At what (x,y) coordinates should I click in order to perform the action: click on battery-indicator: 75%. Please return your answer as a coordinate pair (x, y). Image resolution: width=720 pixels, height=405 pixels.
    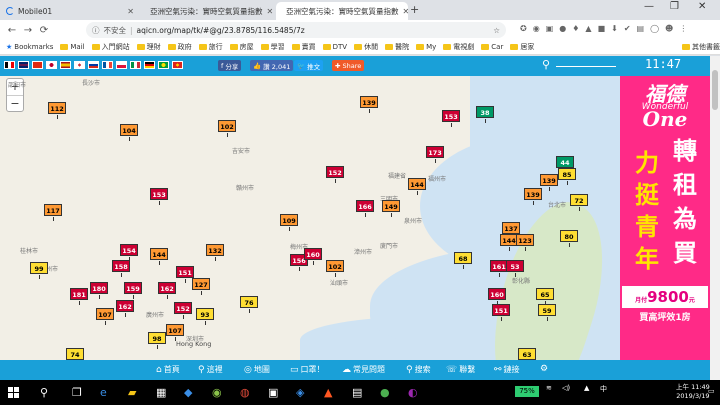
    Looking at the image, I should click on (527, 391).